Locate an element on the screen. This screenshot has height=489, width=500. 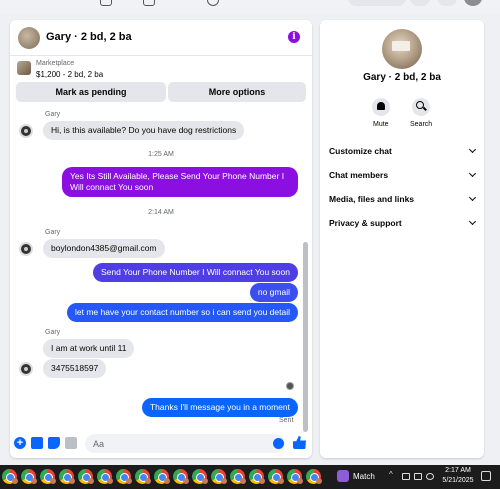
more-options-button: More options is located at coordinates (237, 92).